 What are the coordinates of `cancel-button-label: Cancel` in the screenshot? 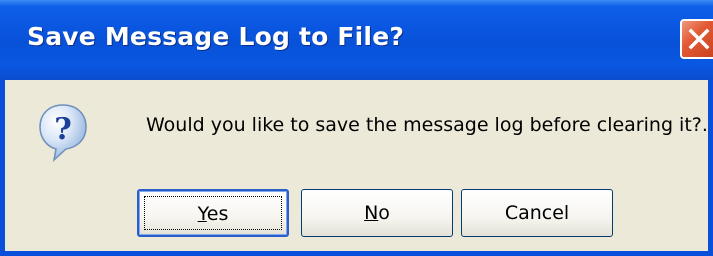 It's located at (537, 213).